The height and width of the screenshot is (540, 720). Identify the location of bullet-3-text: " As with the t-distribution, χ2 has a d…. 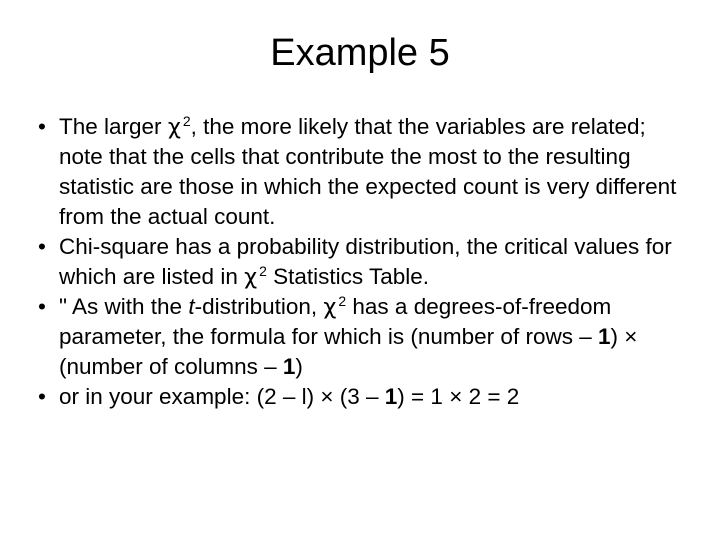
(348, 335).